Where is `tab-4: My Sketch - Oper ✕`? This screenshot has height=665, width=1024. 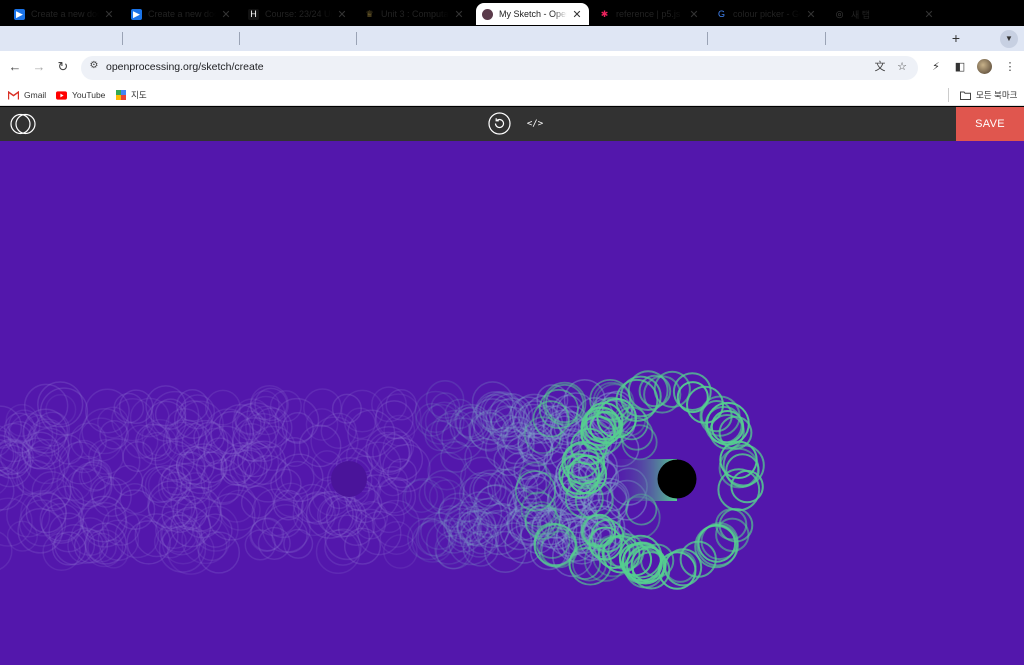
tab-4: My Sketch - Oper ✕ is located at coordinates (532, 14).